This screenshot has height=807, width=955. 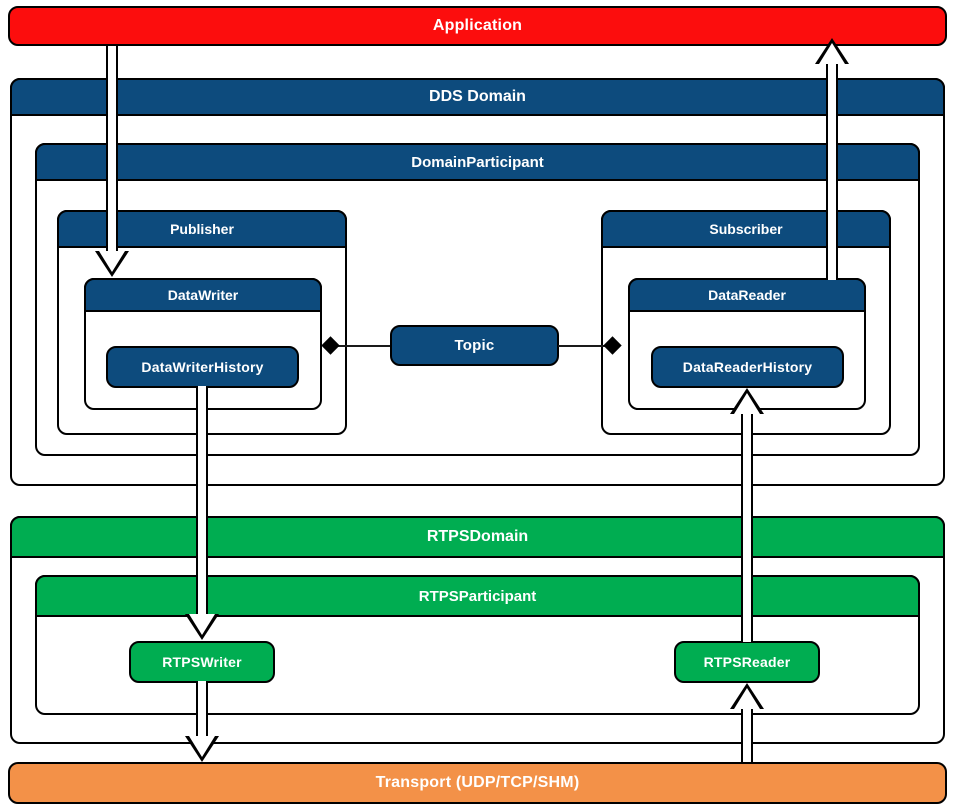 What do you see at coordinates (747, 295) in the screenshot?
I see `data-reader-header: DataReader` at bounding box center [747, 295].